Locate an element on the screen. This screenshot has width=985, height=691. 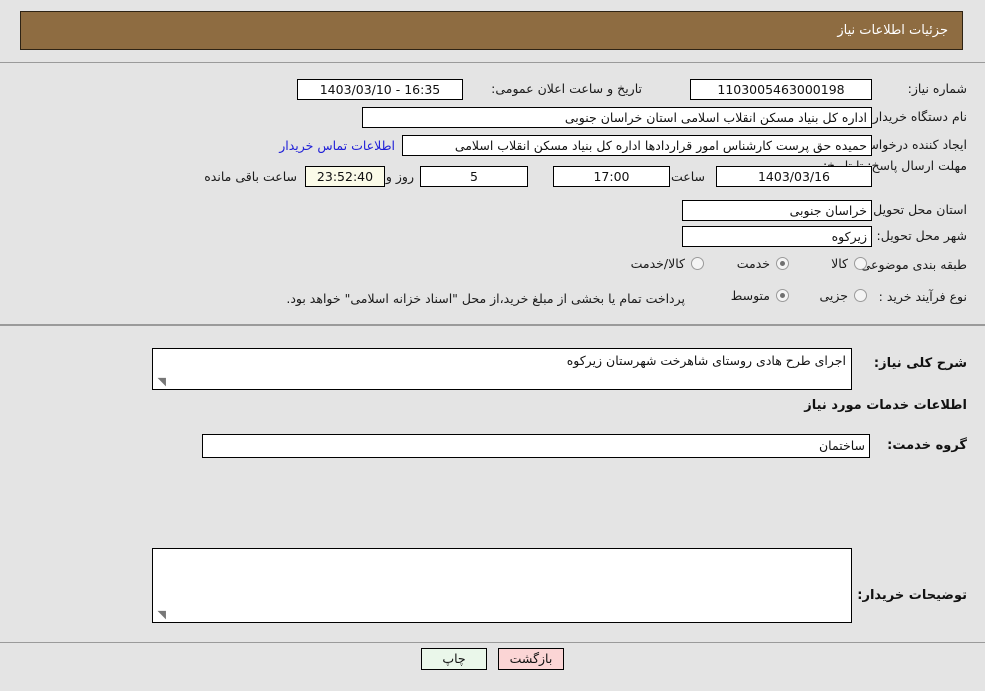
deadline-row: مهلت ارسال پاسخ: تا تاریخ: is located at coordinates (894, 166).